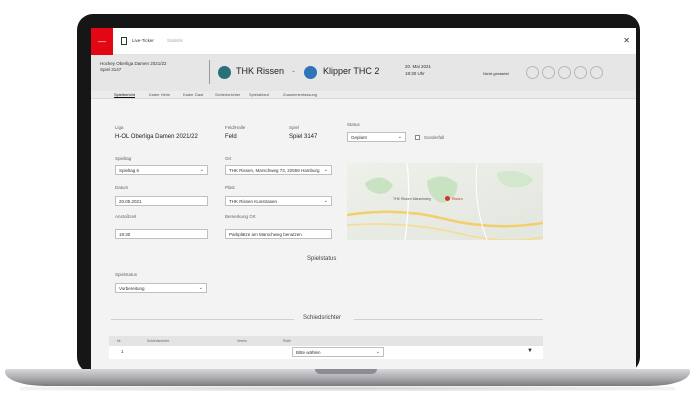  I want to click on filter-icon: ▼, so click(530, 351).